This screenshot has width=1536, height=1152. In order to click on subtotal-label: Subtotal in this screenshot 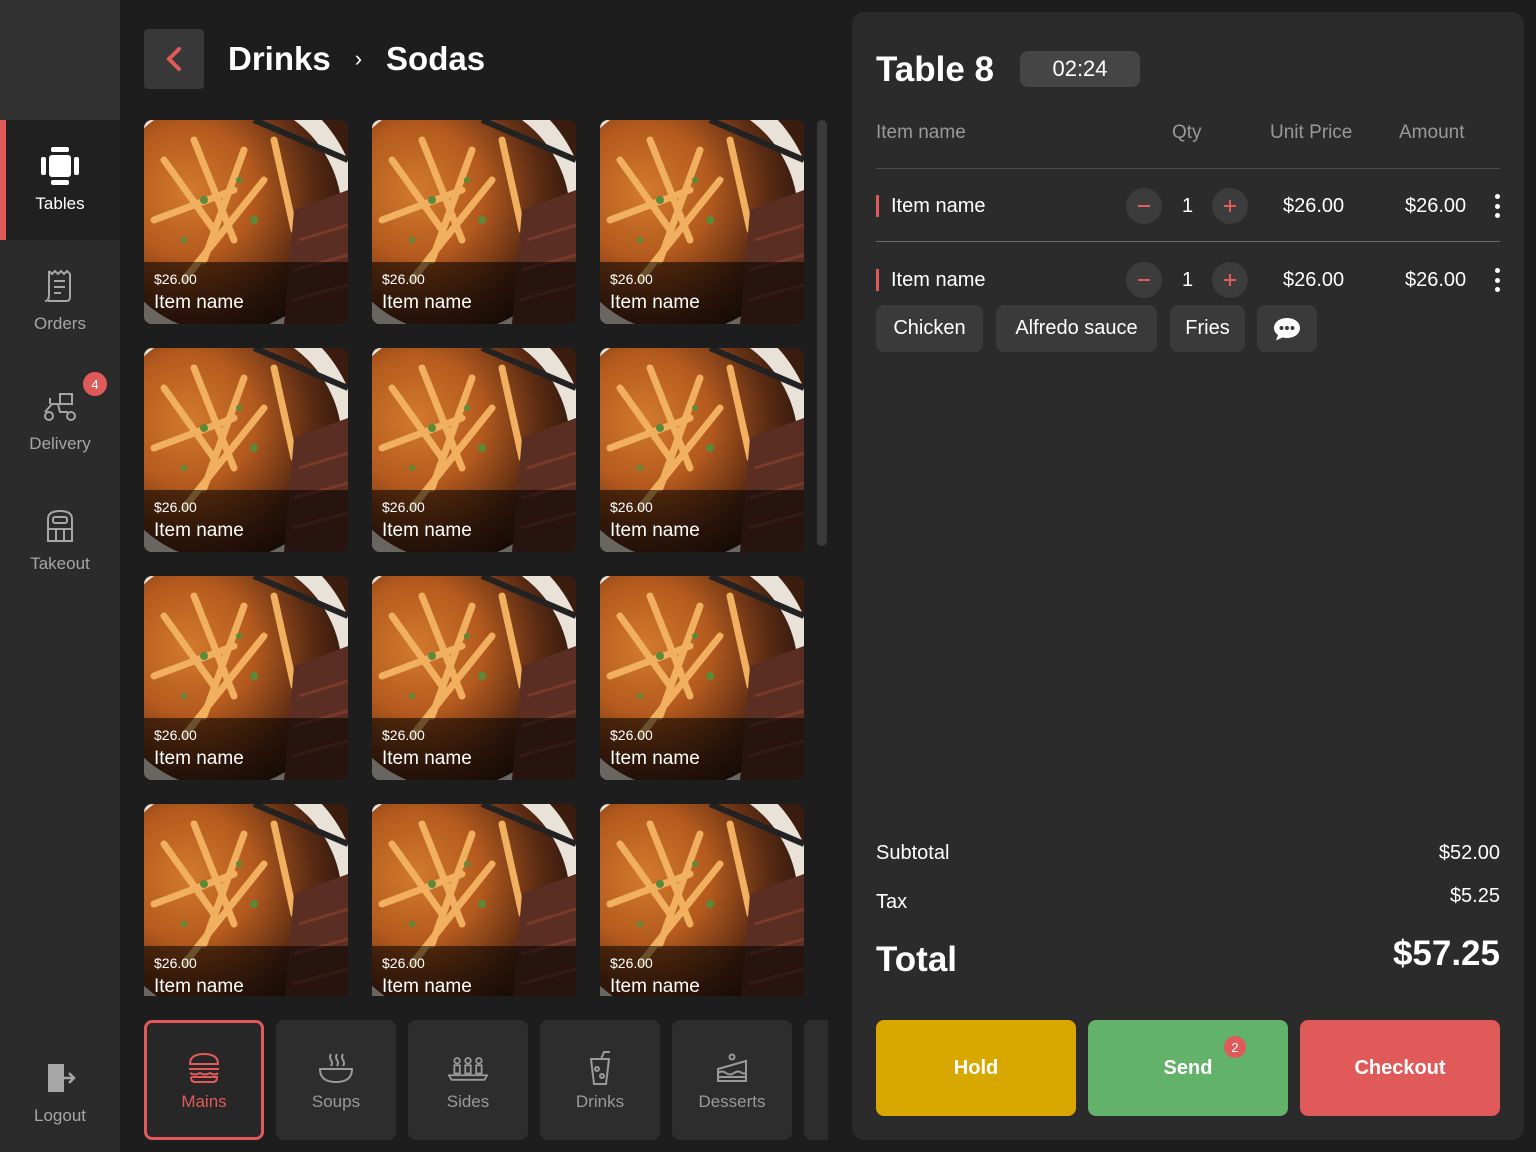, I will do `click(913, 853)`.